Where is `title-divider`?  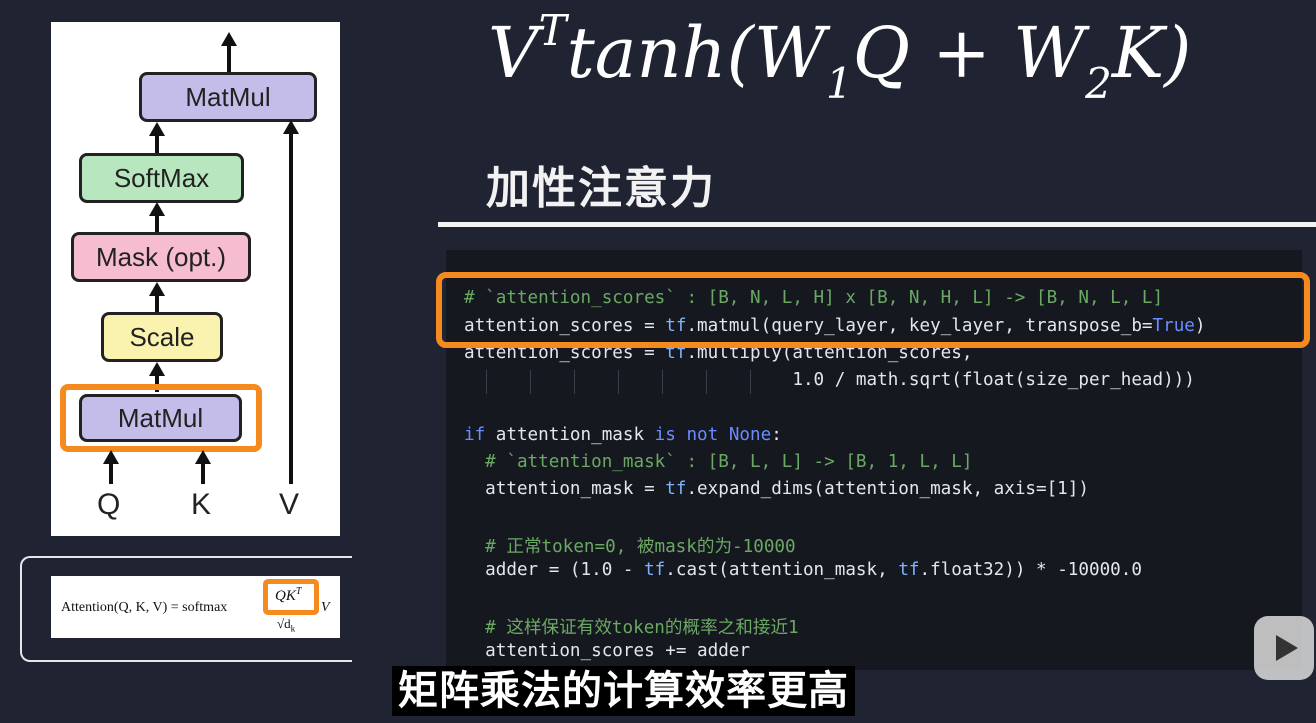 title-divider is located at coordinates (877, 224).